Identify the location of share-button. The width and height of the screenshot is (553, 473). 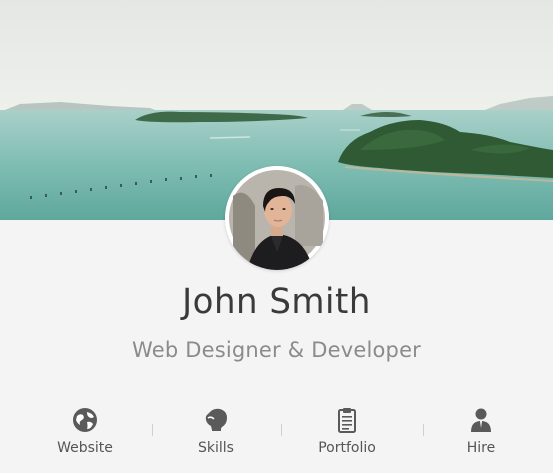
(527, 19).